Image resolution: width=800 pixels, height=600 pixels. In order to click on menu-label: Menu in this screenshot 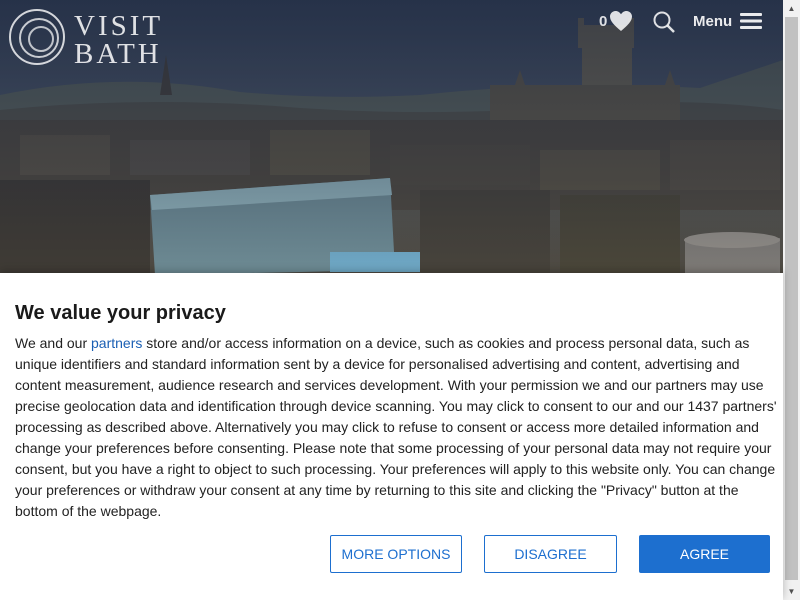, I will do `click(713, 21)`.